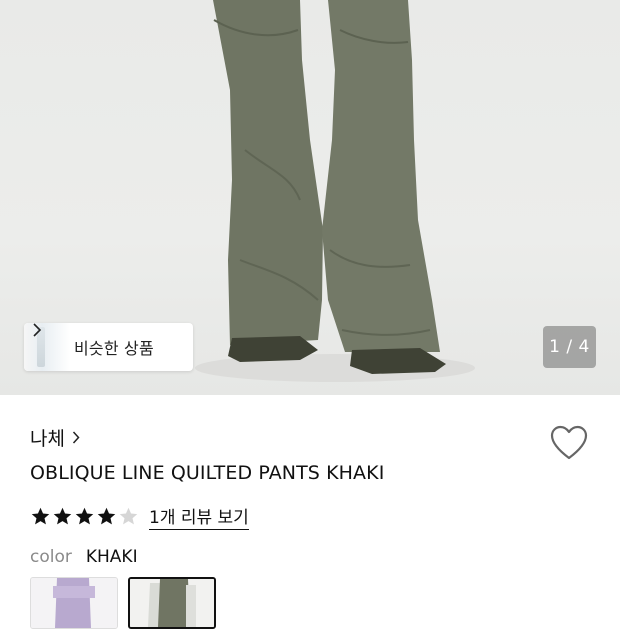  I want to click on reviews-link: 1개 리뷰 보기, so click(199, 516).